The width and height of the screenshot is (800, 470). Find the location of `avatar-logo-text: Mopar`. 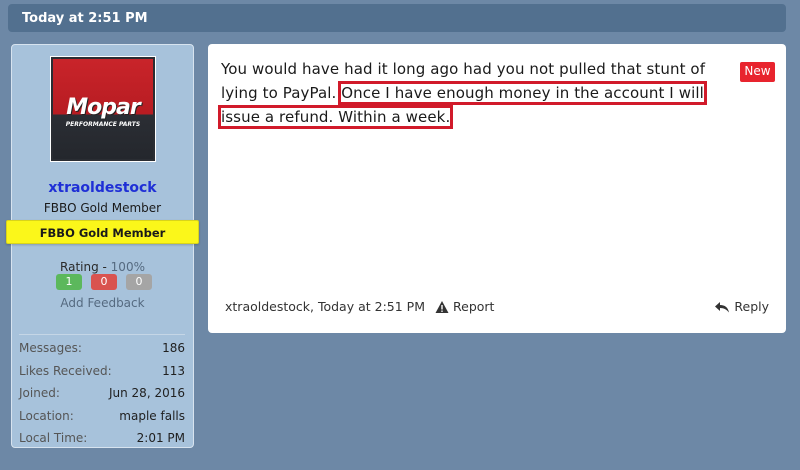

avatar-logo-text: Mopar is located at coordinates (103, 107).